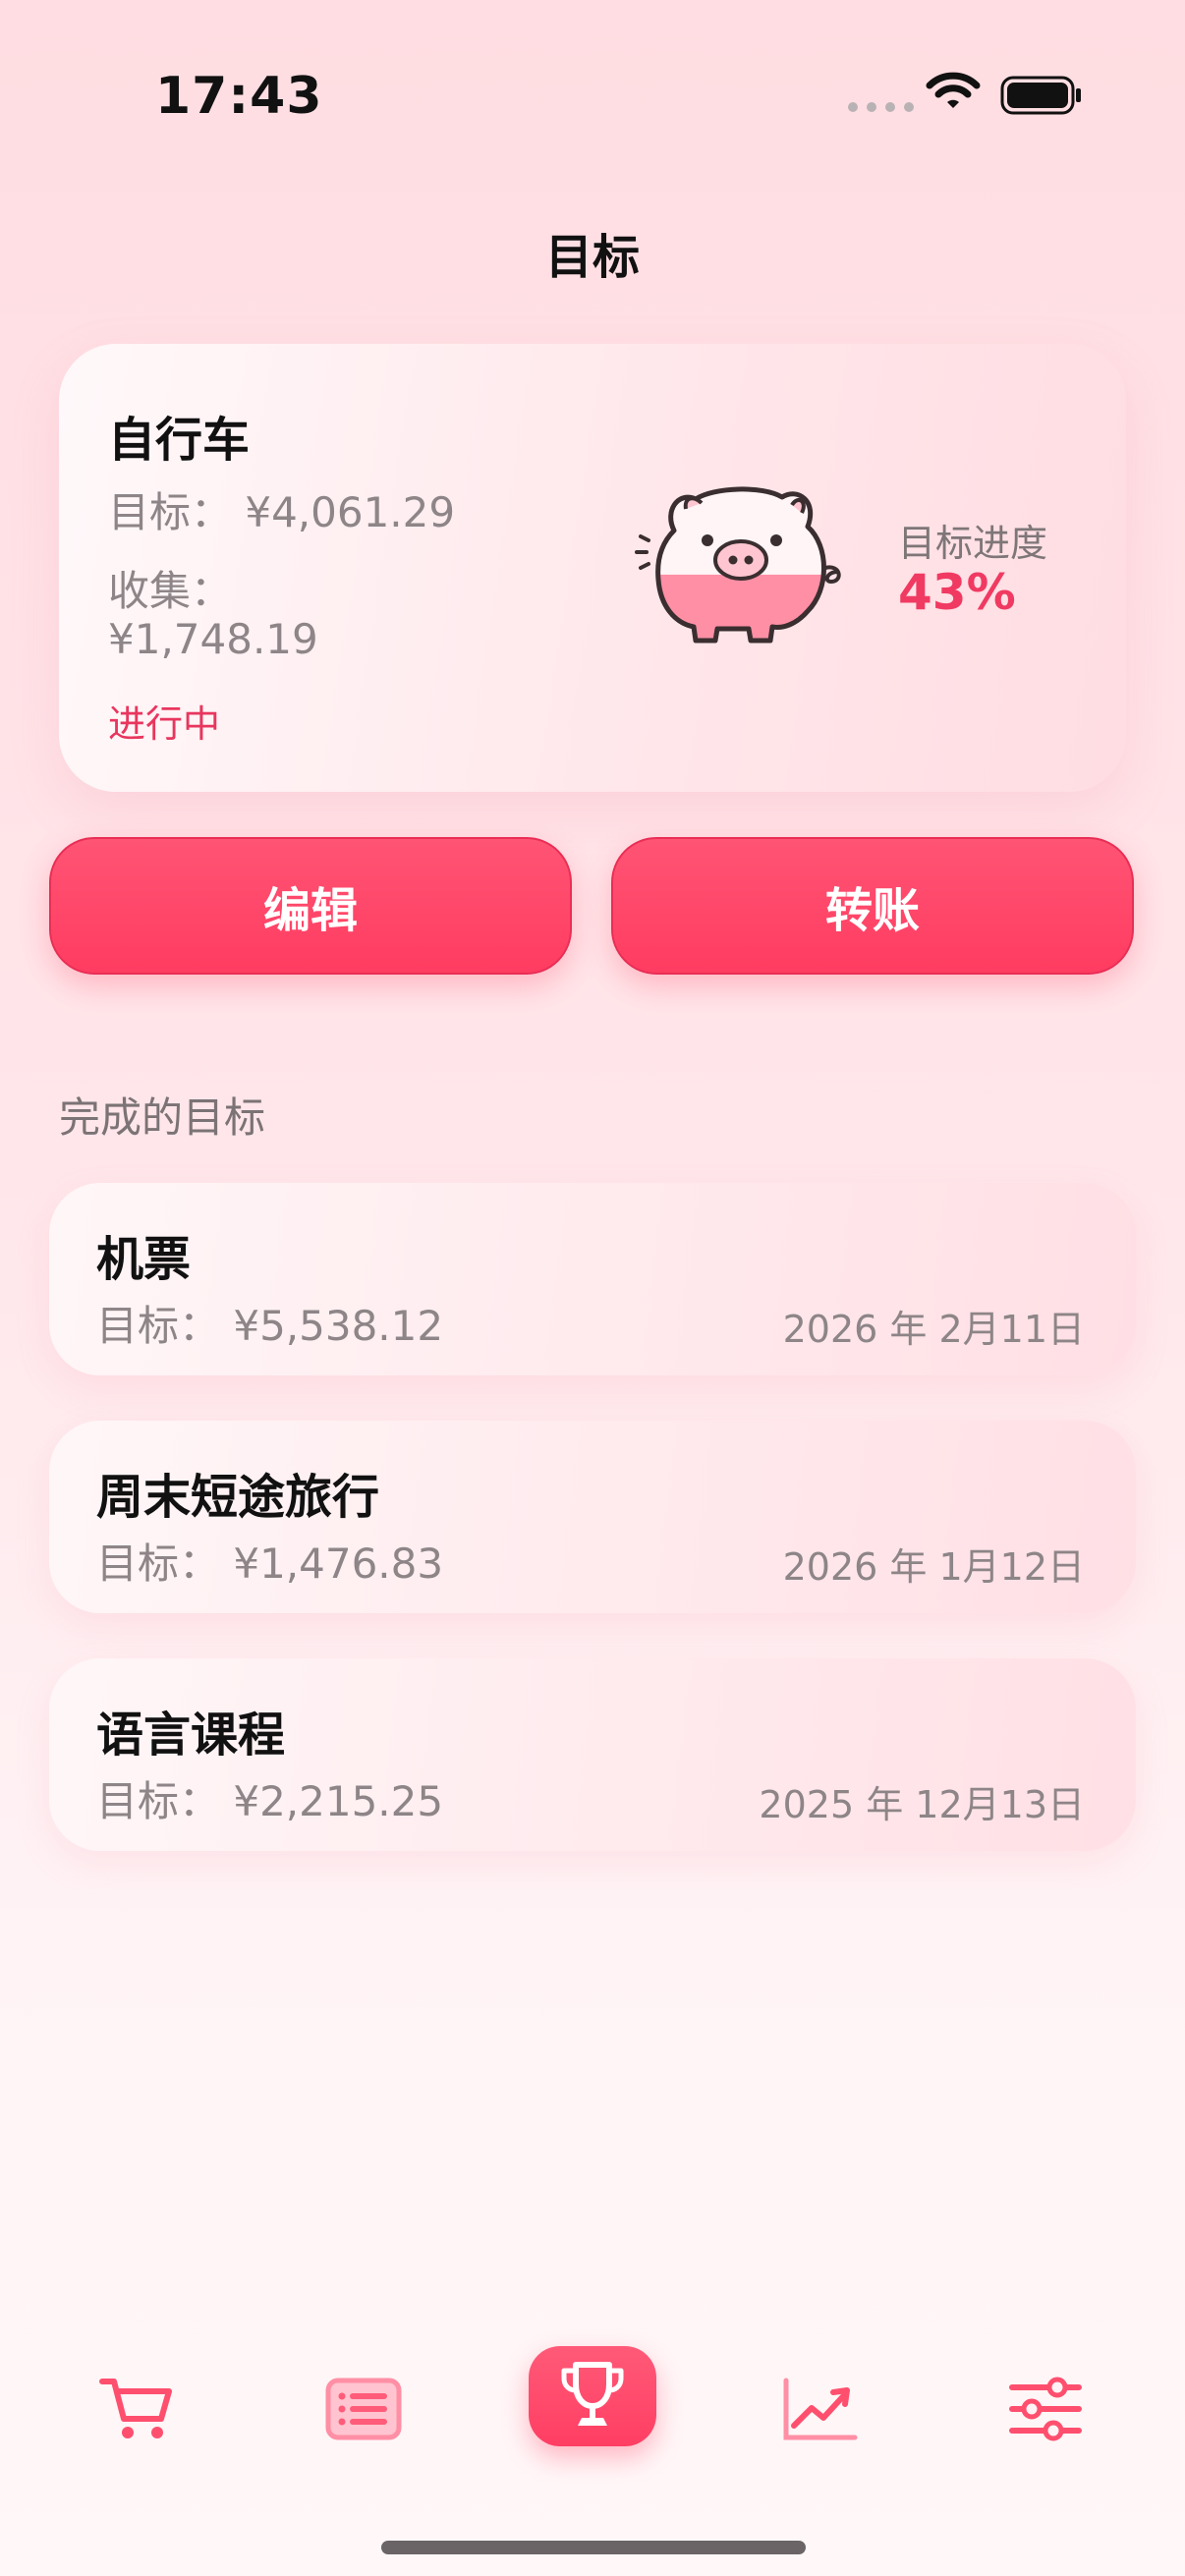  Describe the element at coordinates (144, 1259) in the screenshot. I see `completed-goal-name: 机票` at that location.